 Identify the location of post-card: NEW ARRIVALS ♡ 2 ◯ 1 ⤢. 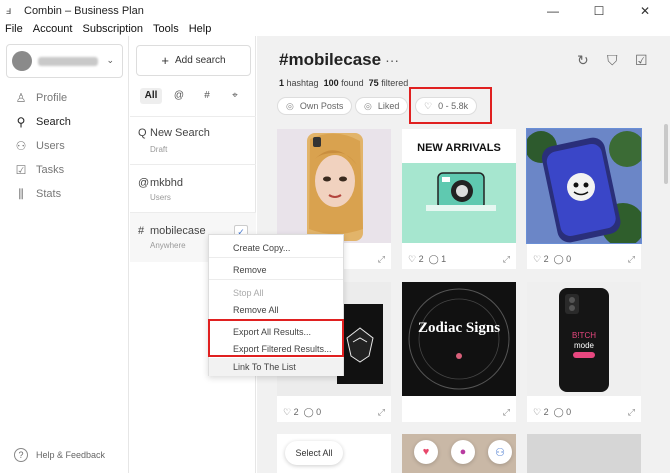
(459, 199).